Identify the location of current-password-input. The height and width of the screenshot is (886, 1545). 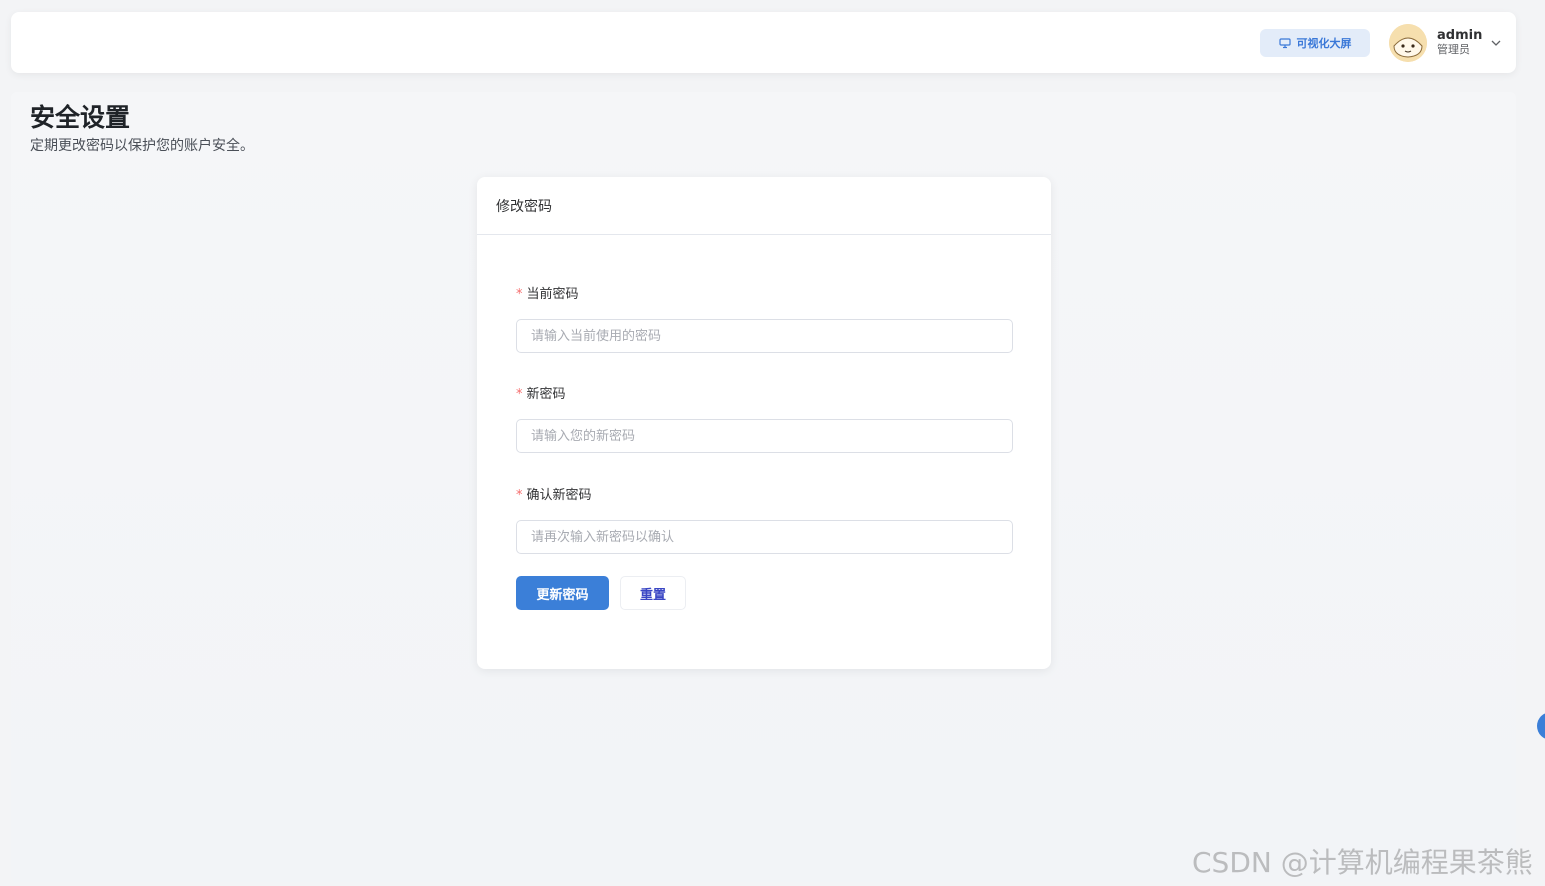
(764, 336).